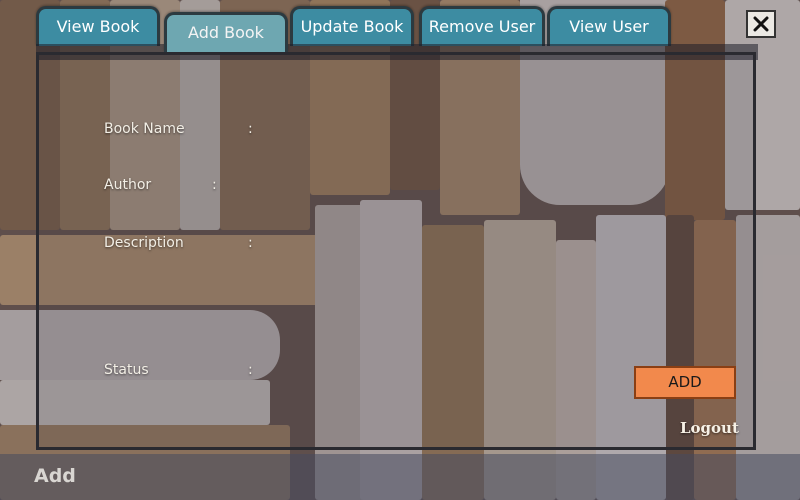 Image resolution: width=800 pixels, height=500 pixels. I want to click on bottom-status-bar, so click(400, 477).